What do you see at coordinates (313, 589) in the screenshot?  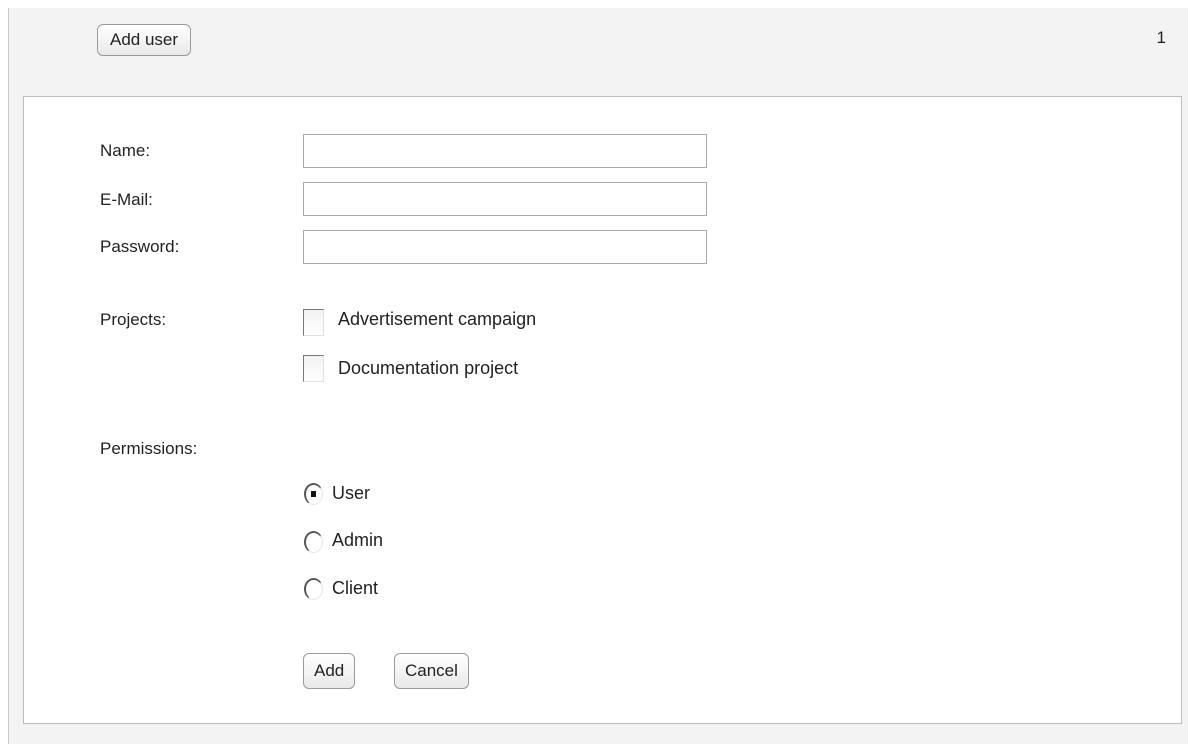 I see `permission-radio-client` at bounding box center [313, 589].